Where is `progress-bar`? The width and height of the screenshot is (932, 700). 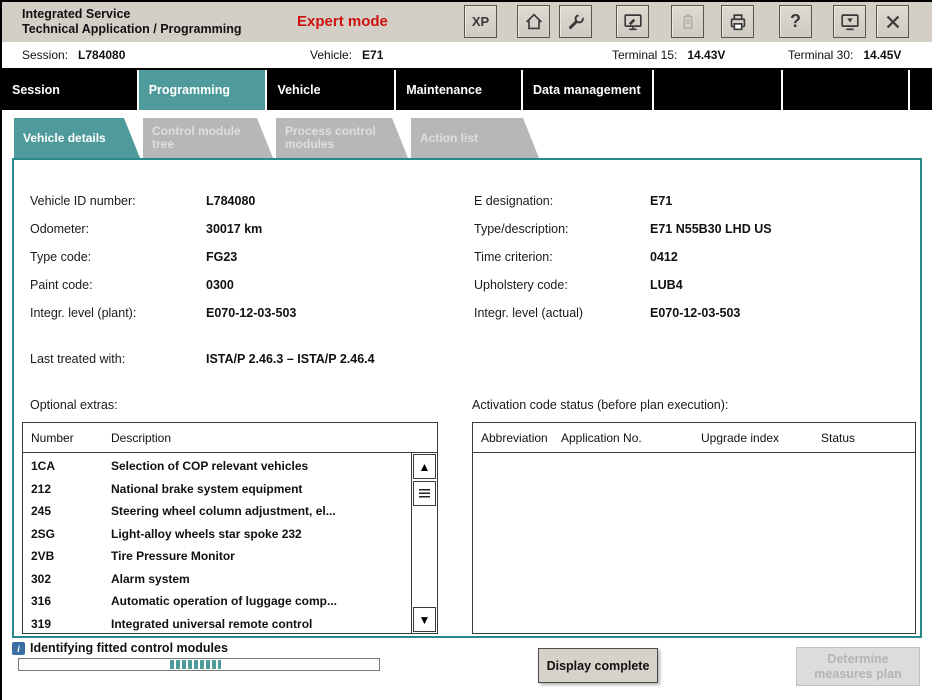
progress-bar is located at coordinates (199, 664).